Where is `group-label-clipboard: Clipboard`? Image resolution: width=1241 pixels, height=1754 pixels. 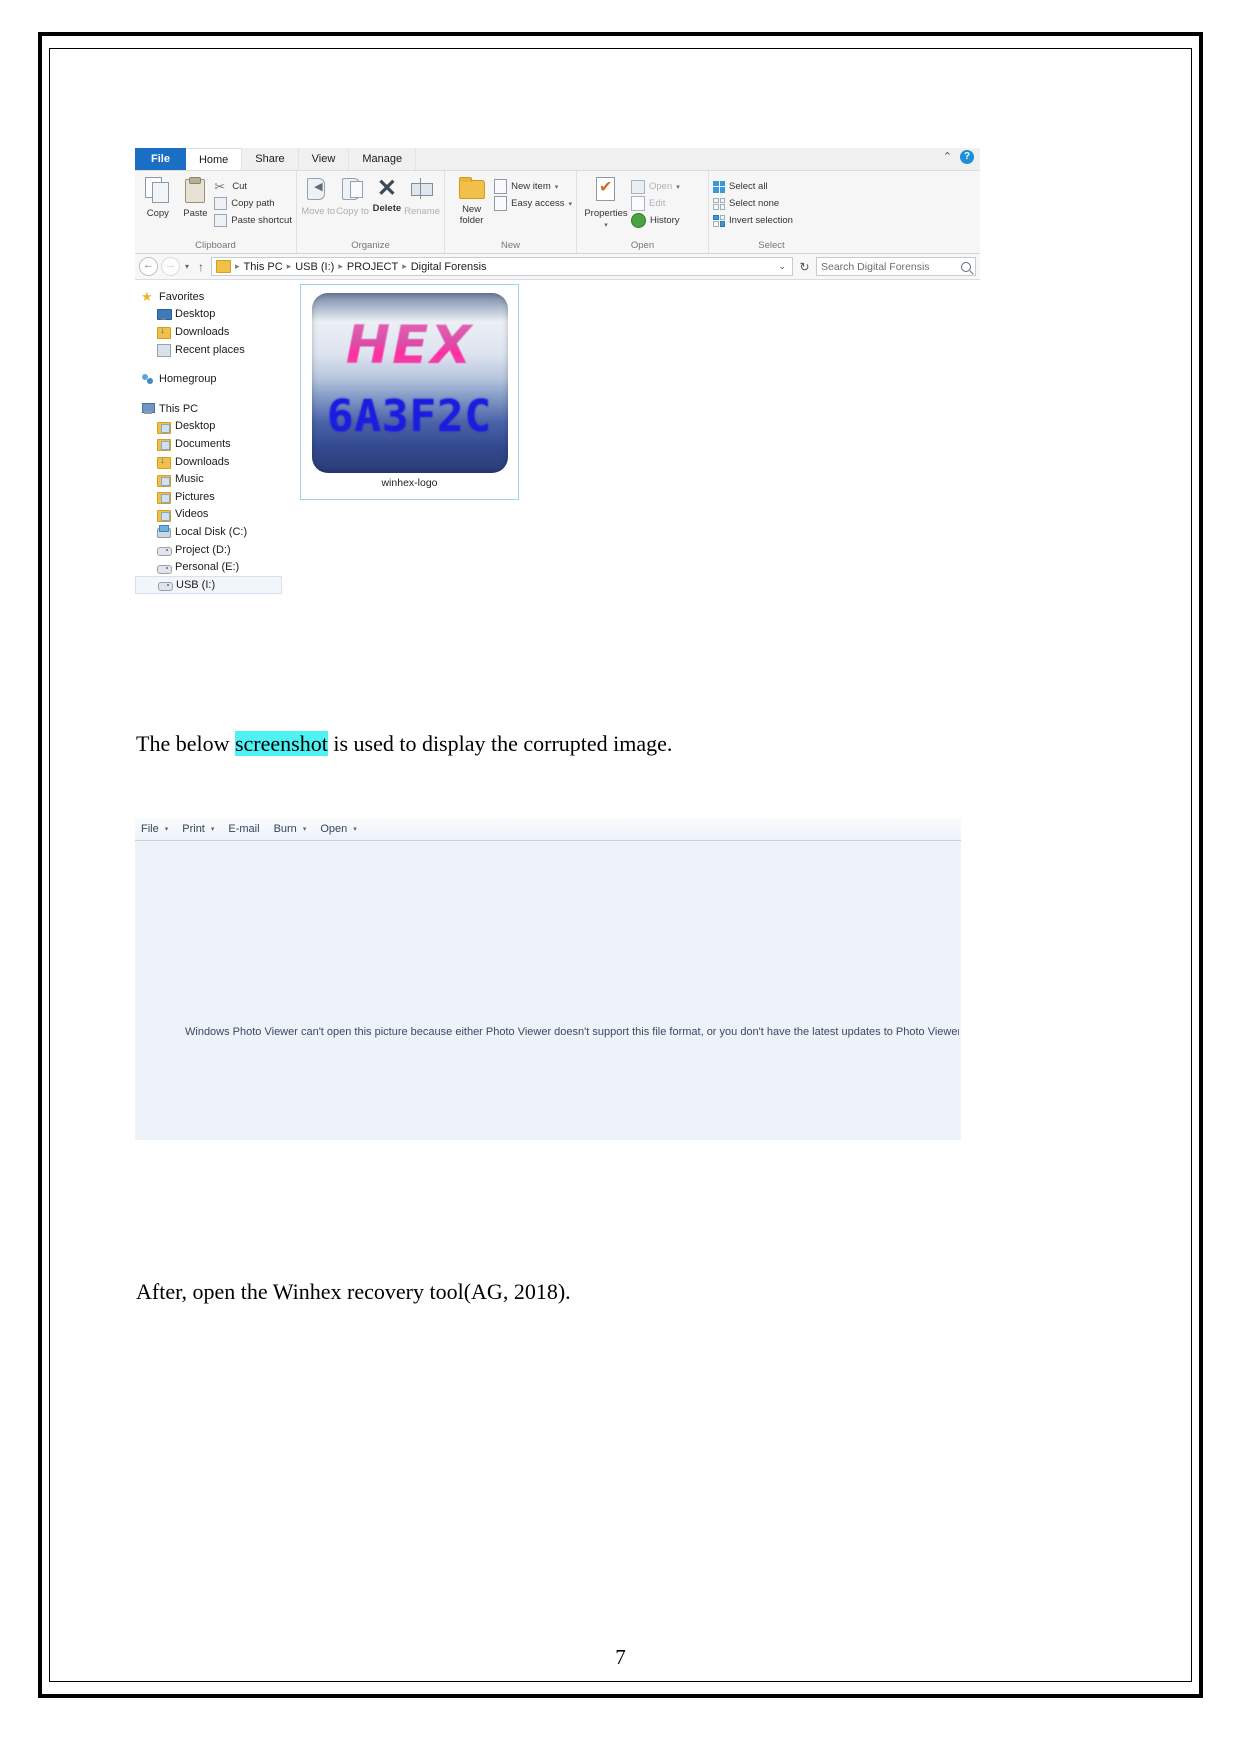 group-label-clipboard: Clipboard is located at coordinates (215, 245).